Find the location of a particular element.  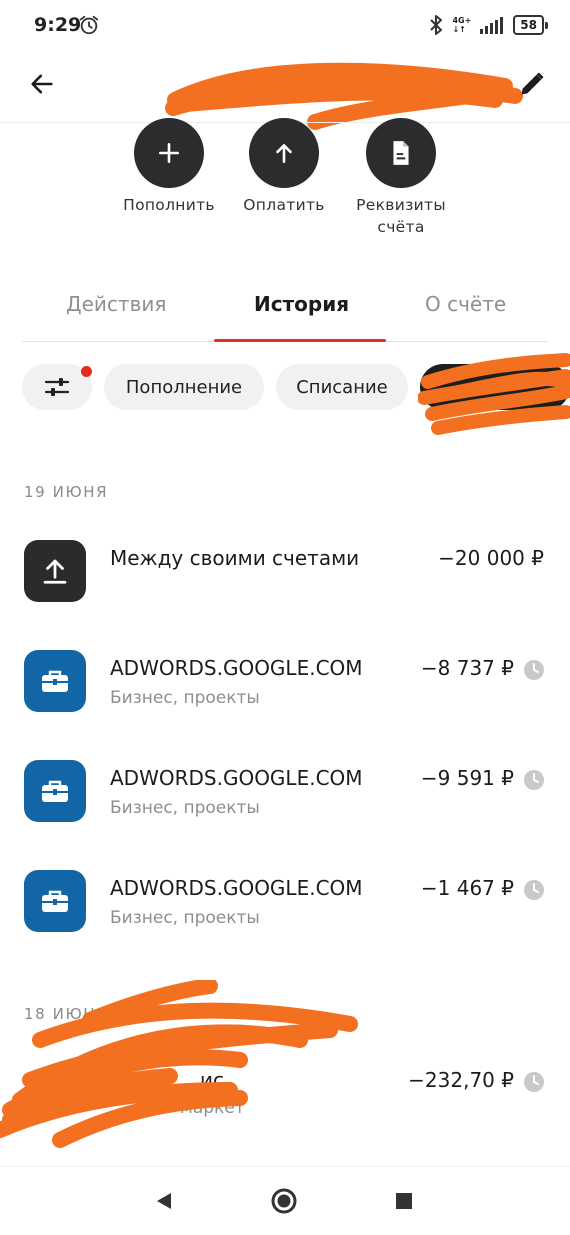

system-nav-bar is located at coordinates (285, 1200).